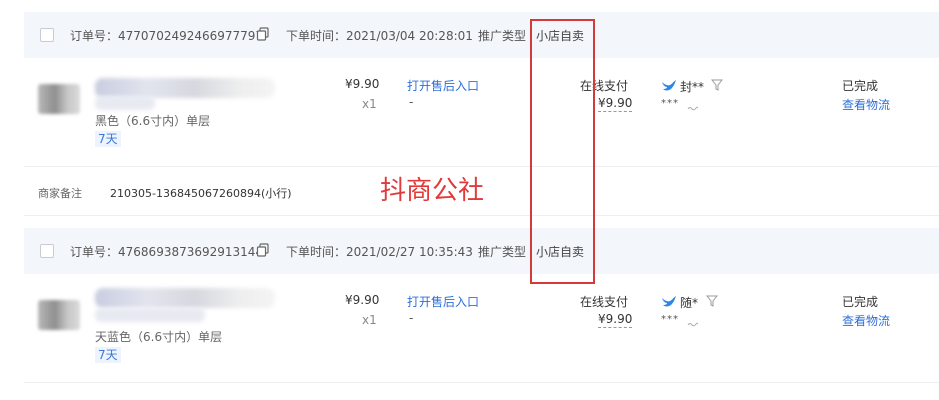 The image size is (939, 400). What do you see at coordinates (153, 121) in the screenshot?
I see `product-sku-1: 黑色（6.6寸内）单层` at bounding box center [153, 121].